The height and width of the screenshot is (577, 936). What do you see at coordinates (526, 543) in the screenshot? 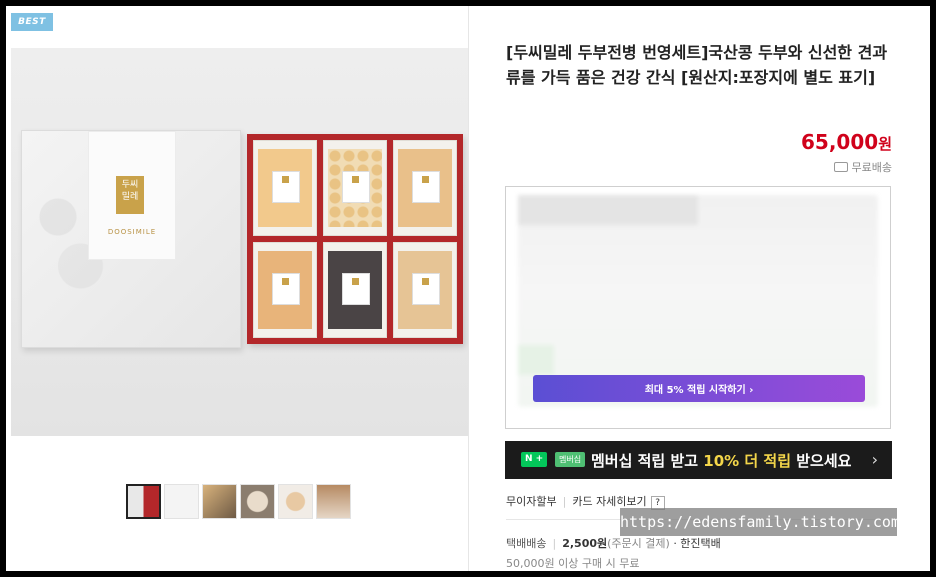
I see `delivery-label: 택배배송` at bounding box center [526, 543].